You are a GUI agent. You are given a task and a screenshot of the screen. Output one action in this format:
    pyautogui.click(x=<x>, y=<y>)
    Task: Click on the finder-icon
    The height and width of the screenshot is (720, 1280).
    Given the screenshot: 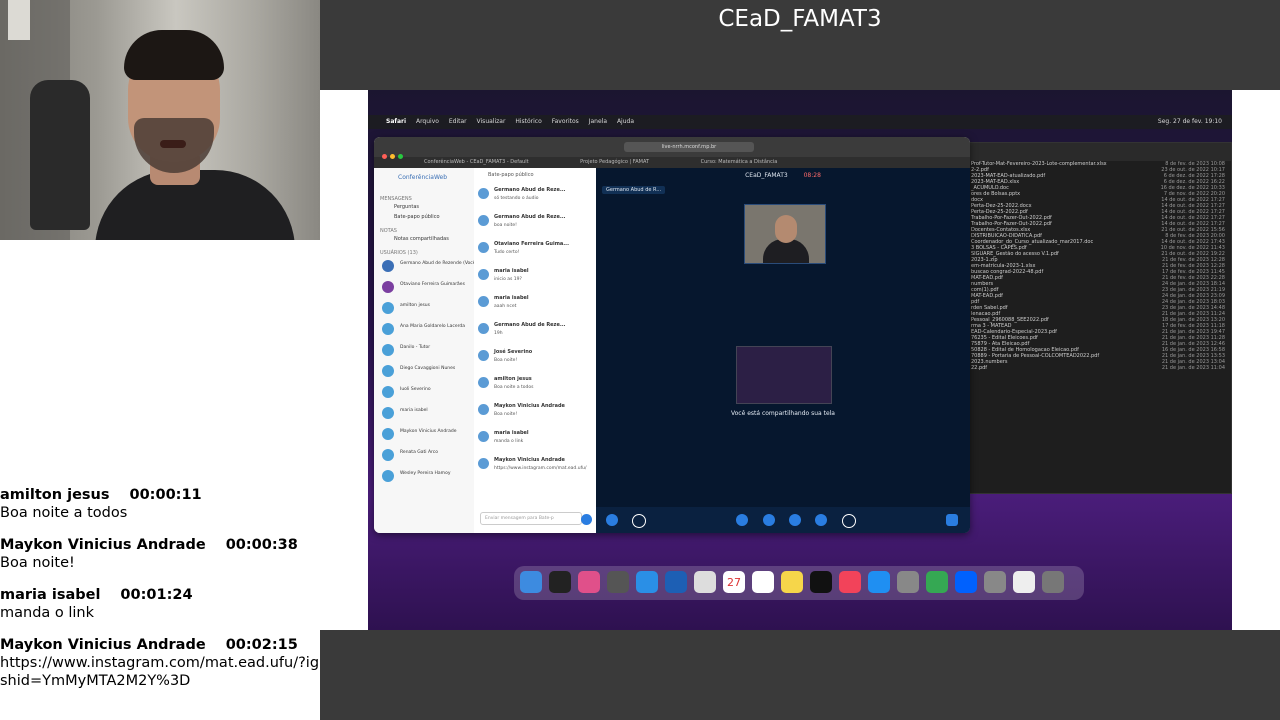 What is the action you would take?
    pyautogui.click(x=531, y=582)
    